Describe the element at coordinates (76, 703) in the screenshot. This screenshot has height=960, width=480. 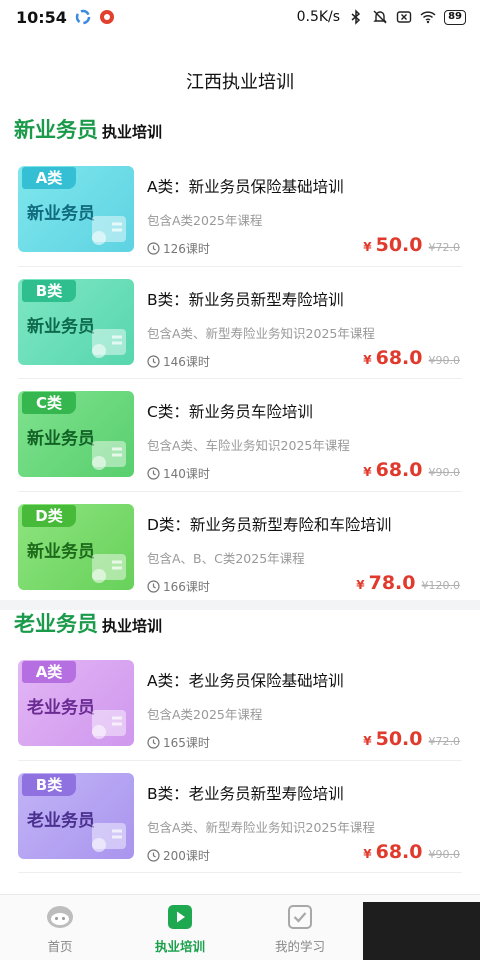
I see `course-thumbnail: A类 老业务员` at that location.